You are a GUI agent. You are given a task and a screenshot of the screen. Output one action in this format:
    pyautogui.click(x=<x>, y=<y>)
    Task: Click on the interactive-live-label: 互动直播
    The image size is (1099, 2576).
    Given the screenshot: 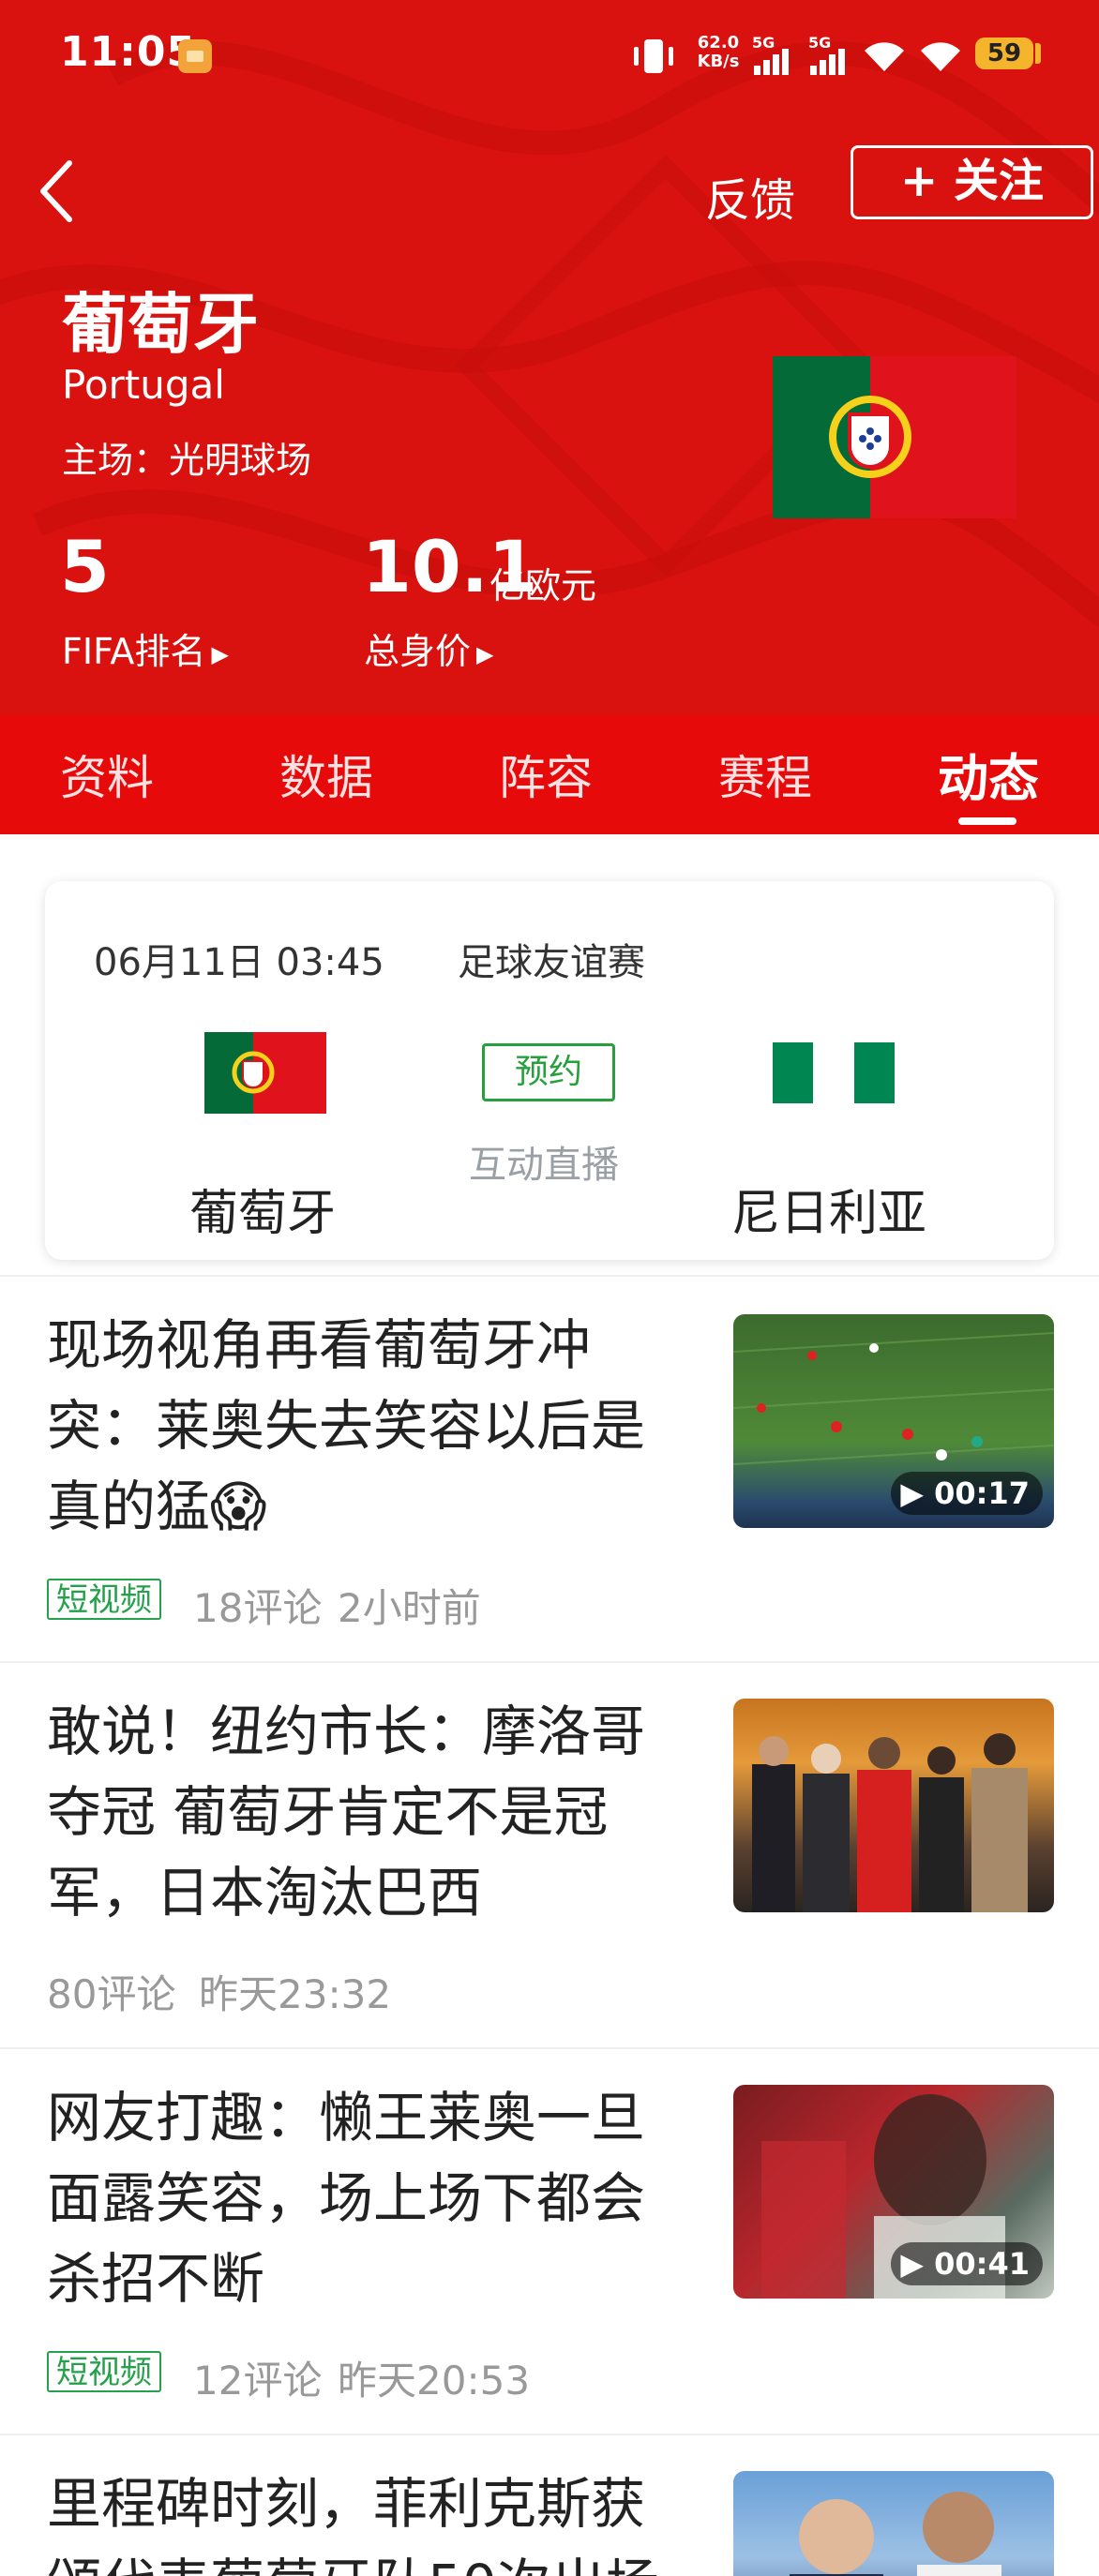 What is the action you would take?
    pyautogui.click(x=544, y=1165)
    